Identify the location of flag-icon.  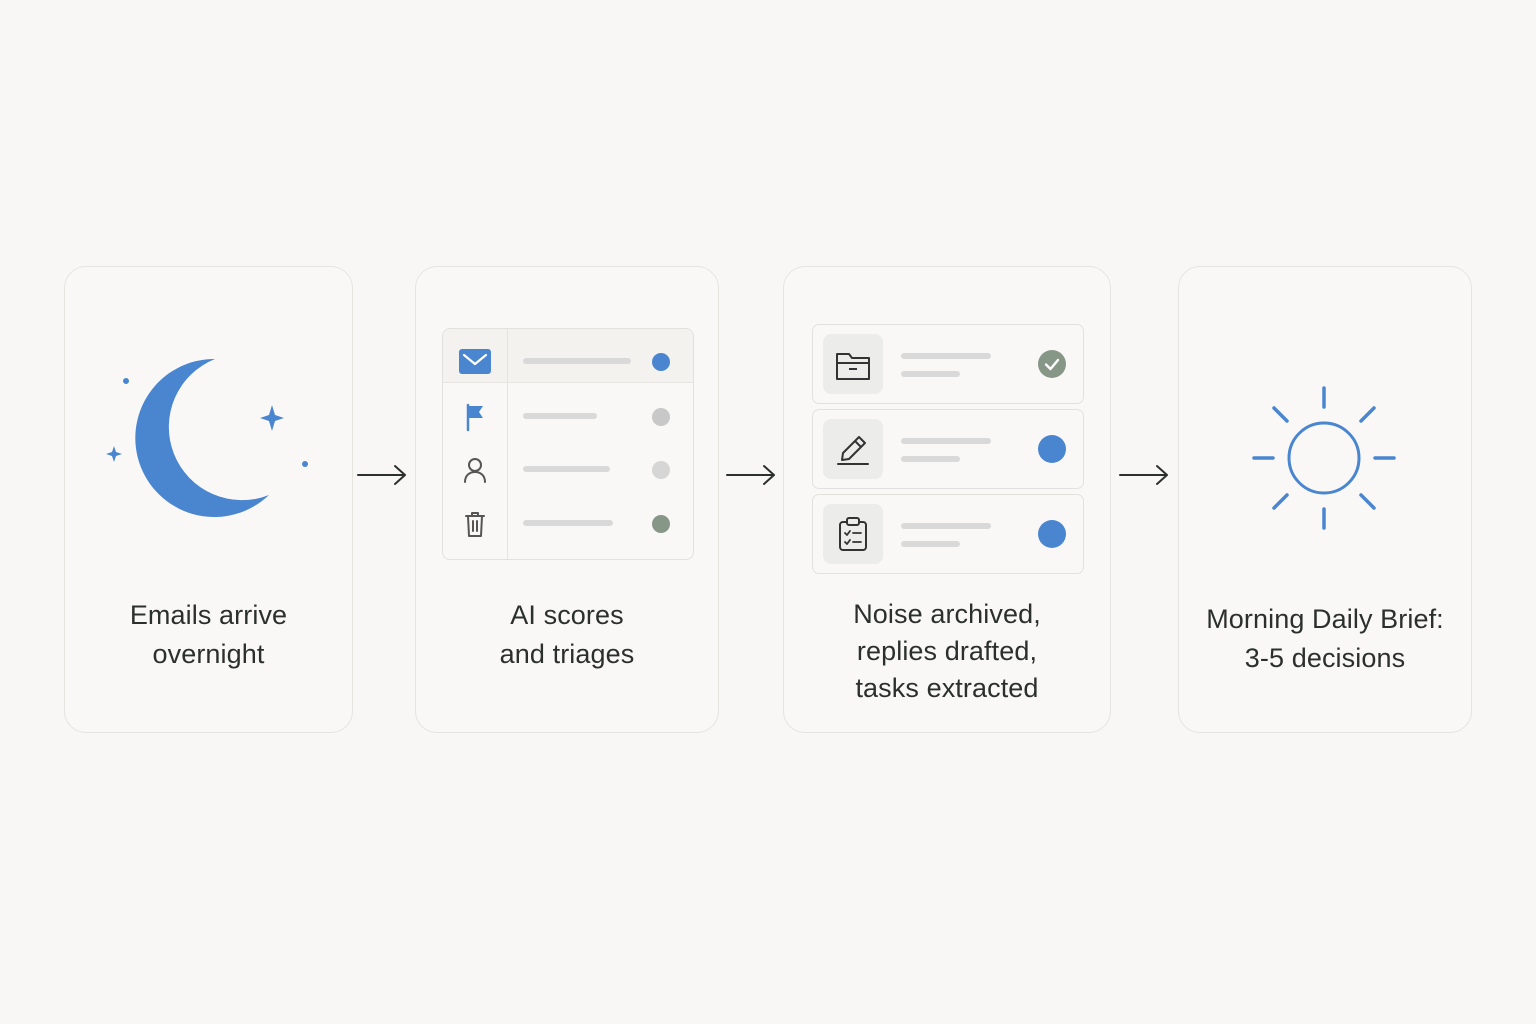
(474, 417).